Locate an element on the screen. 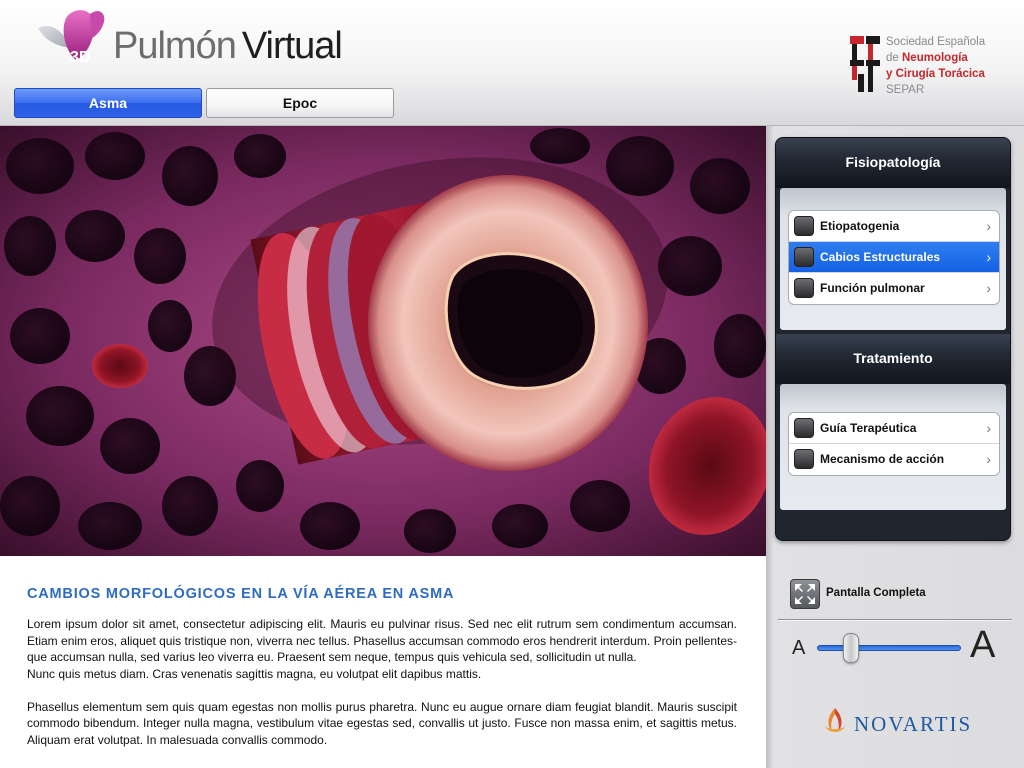 This screenshot has width=1024, height=768. lungs-icon is located at coordinates (804, 226).